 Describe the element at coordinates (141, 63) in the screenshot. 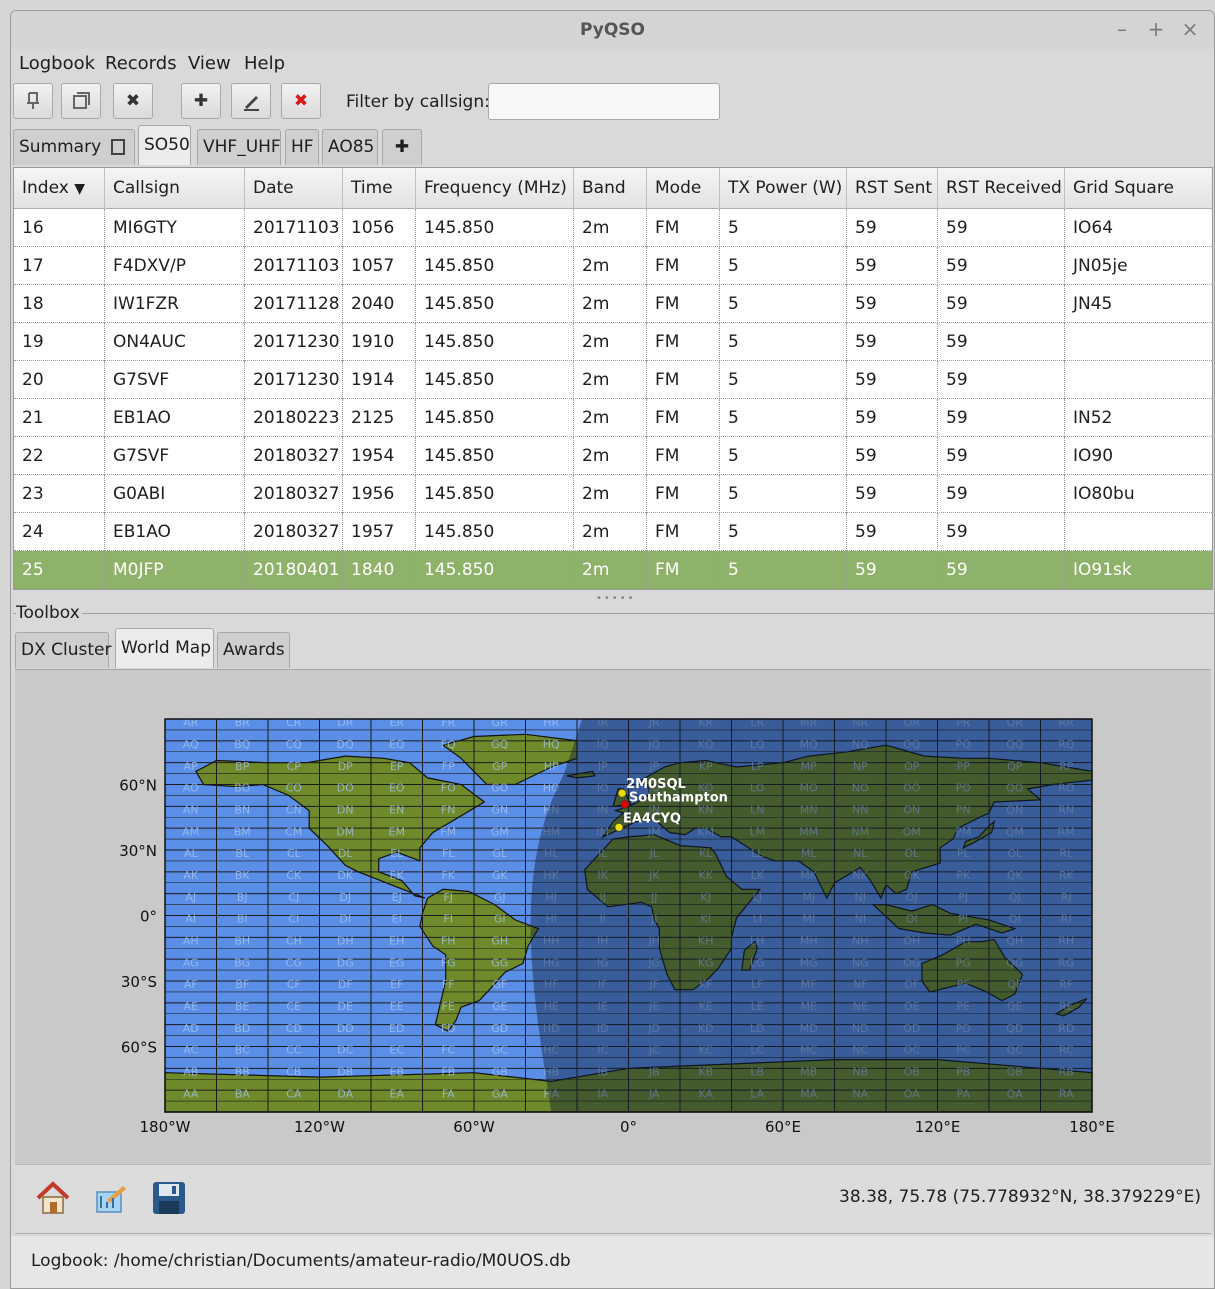

I see `menu-records: Records` at that location.